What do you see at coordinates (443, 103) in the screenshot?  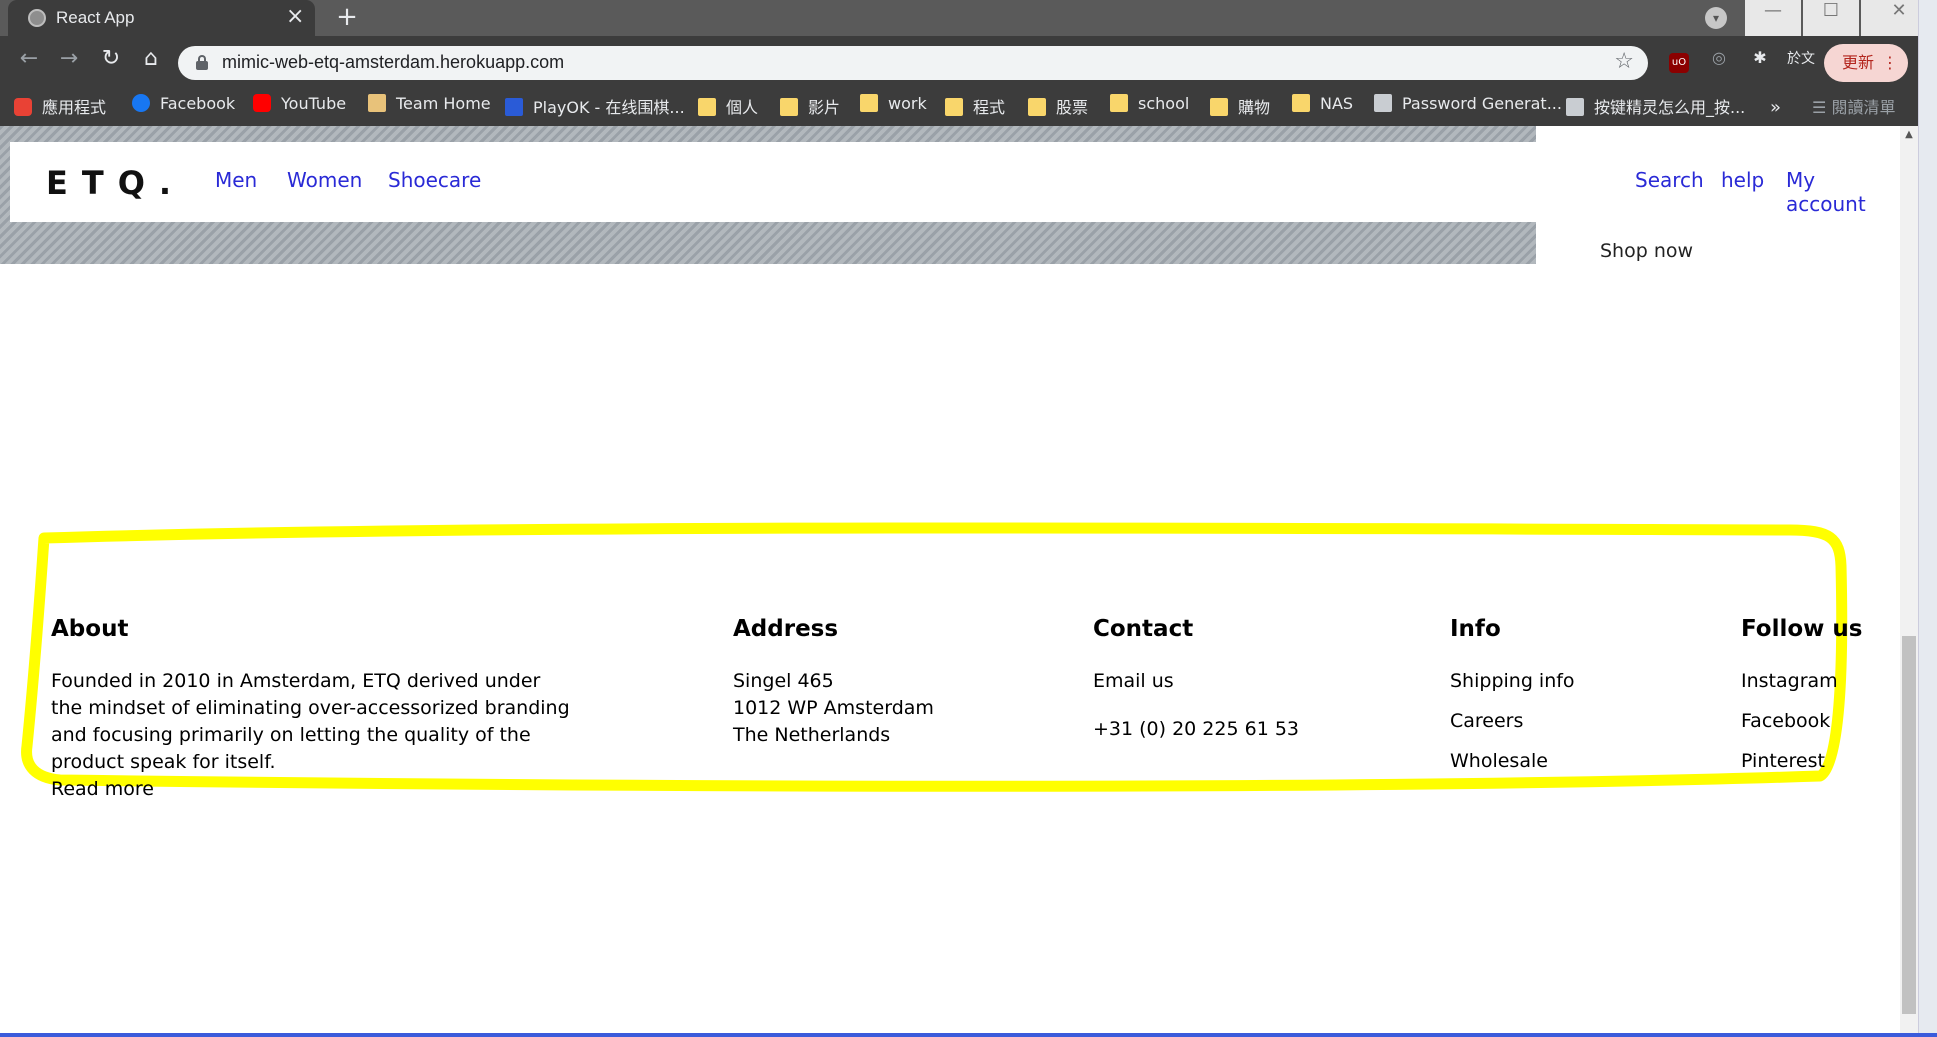 I see `bookmark-label: Team Home` at bounding box center [443, 103].